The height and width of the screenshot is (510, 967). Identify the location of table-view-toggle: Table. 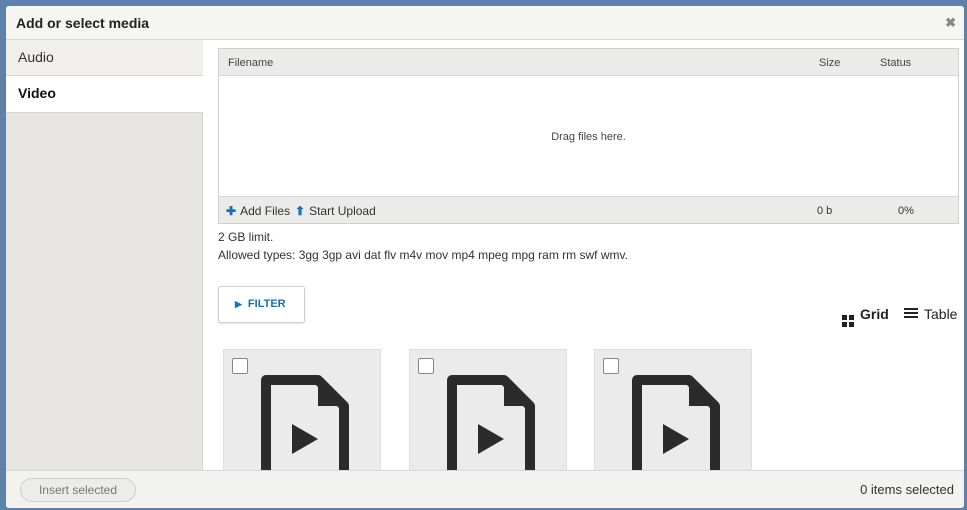
(930, 314).